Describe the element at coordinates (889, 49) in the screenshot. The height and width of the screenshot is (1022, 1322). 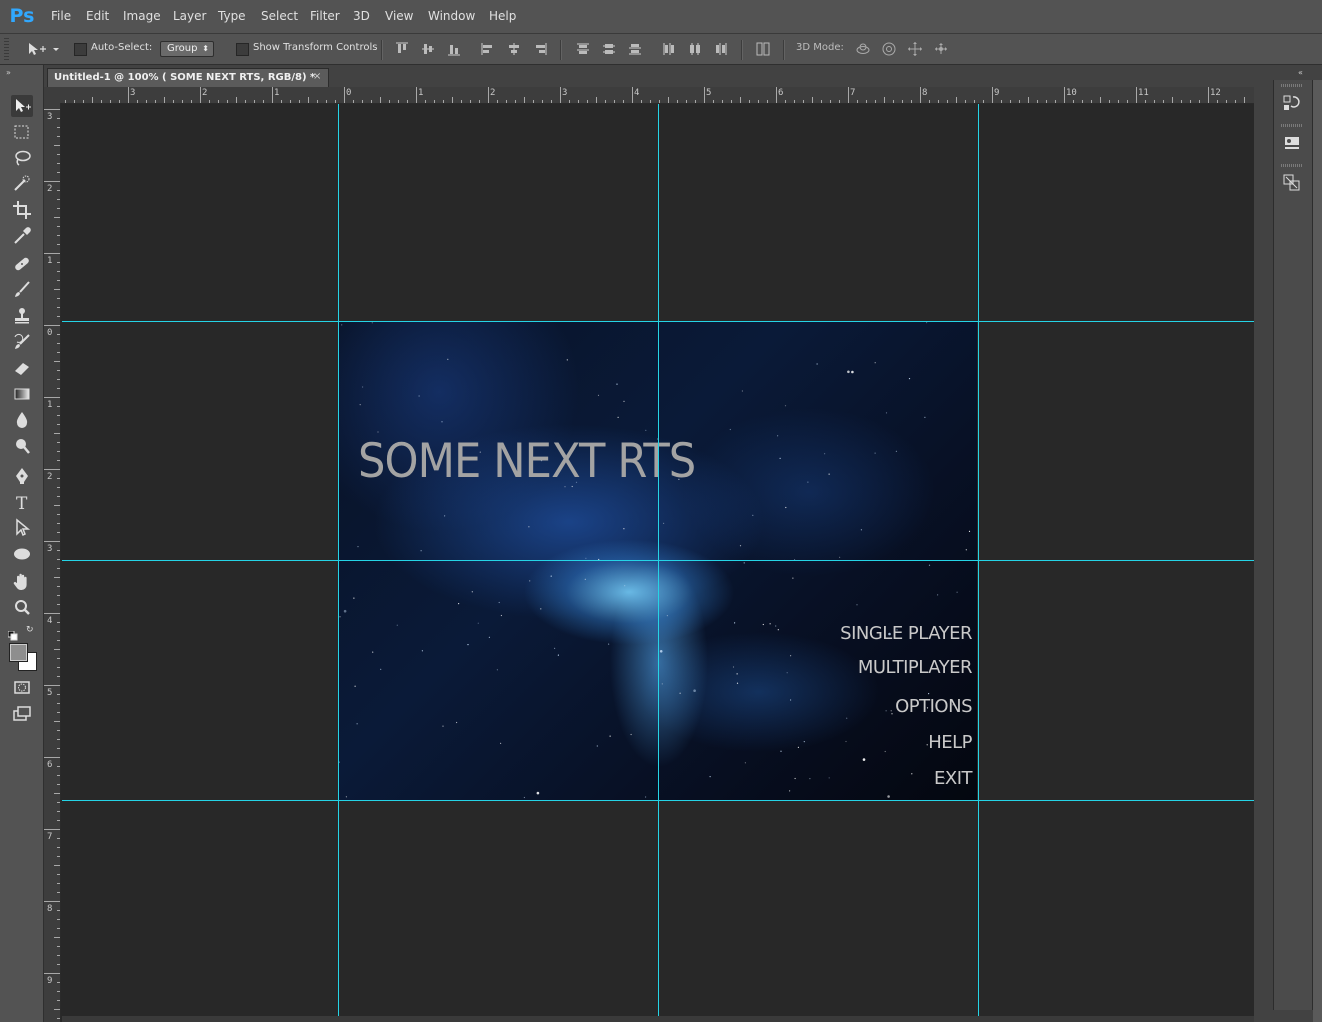
I see `3d-roll-icon` at that location.